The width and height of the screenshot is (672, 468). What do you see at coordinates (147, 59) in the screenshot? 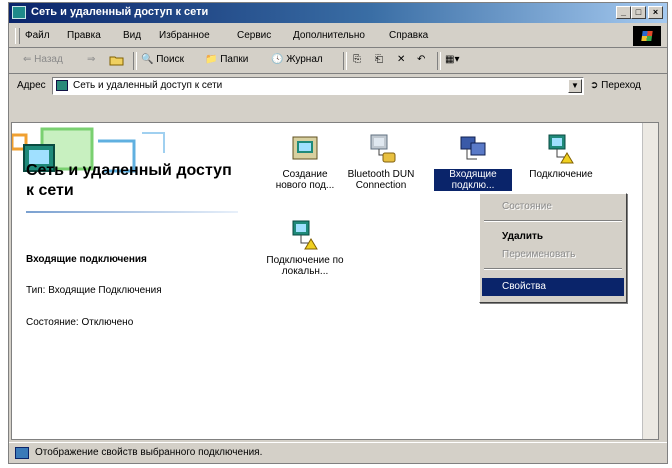
I see `search-icon: 🔍` at bounding box center [147, 59].